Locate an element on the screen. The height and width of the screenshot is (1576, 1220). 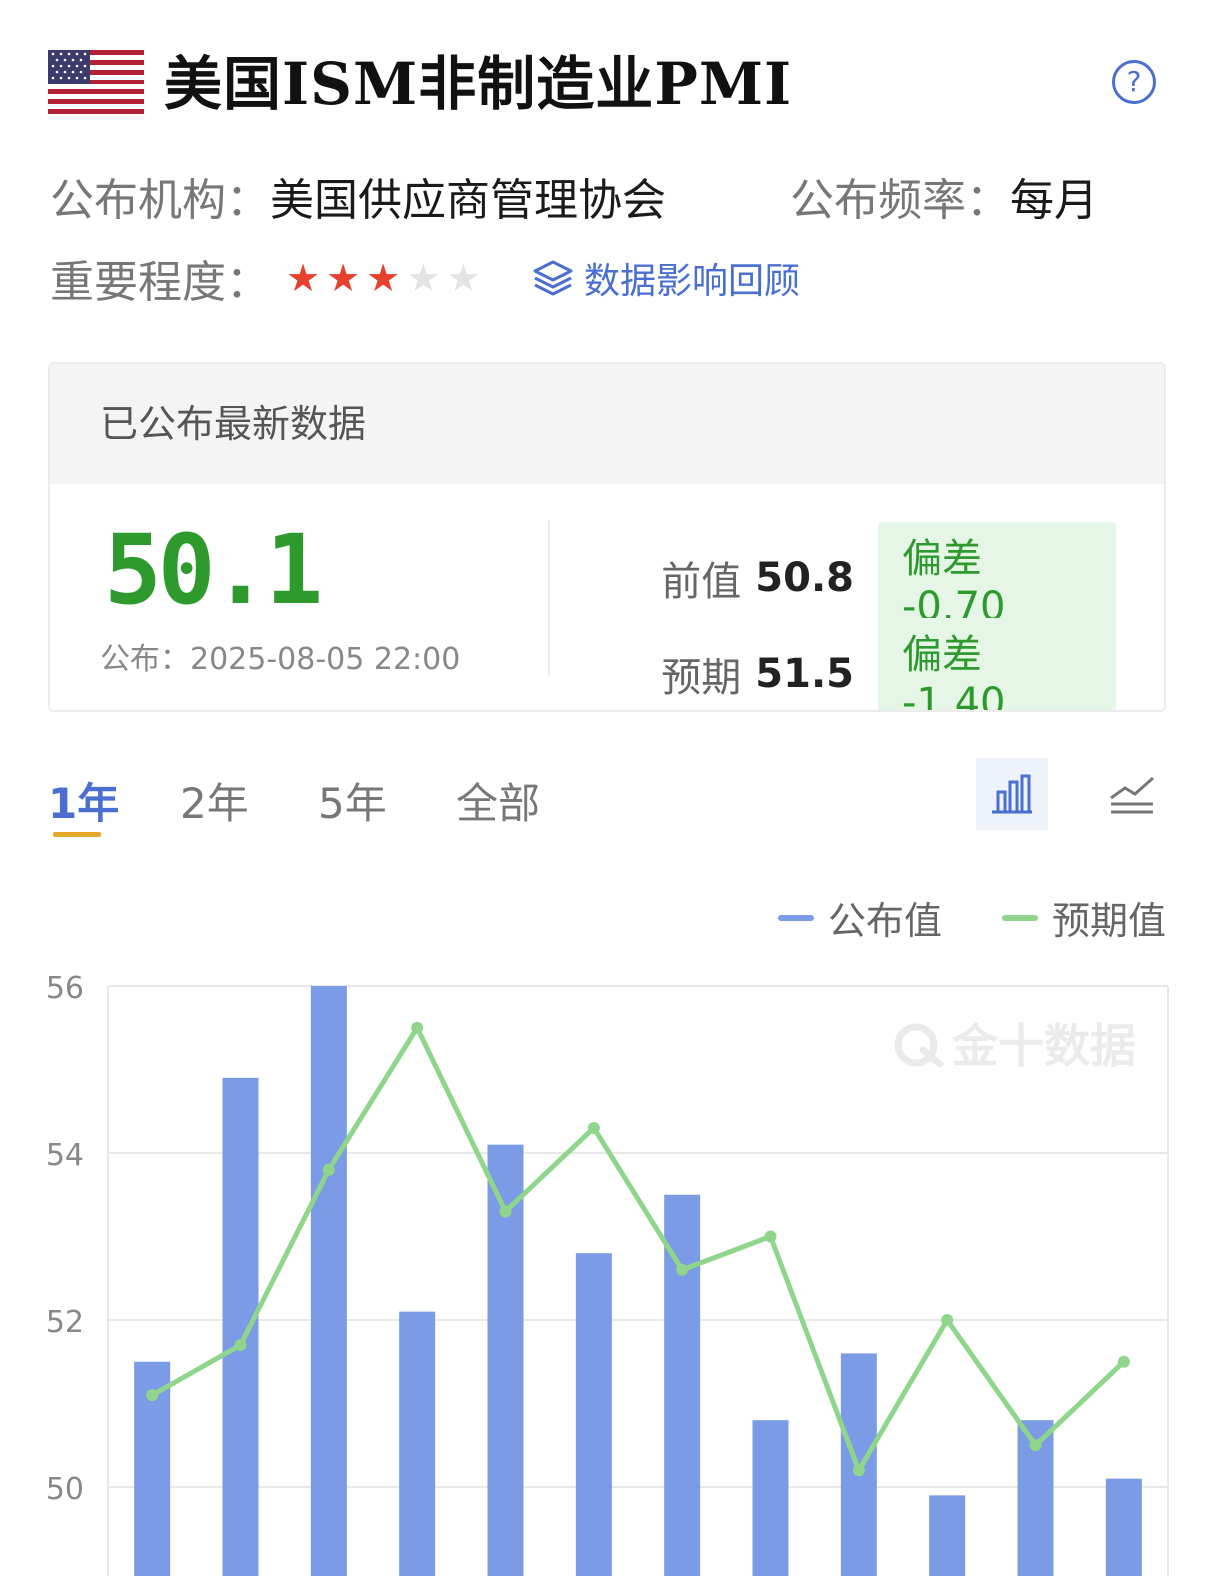
y-axis-labels: 56 54 52 50 is located at coordinates (65, 1239).